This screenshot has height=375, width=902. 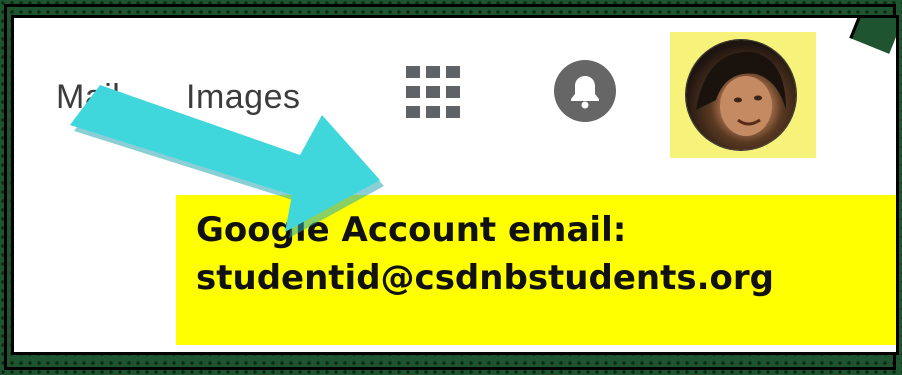 I want to click on apps-grid-icon, so click(x=434, y=93).